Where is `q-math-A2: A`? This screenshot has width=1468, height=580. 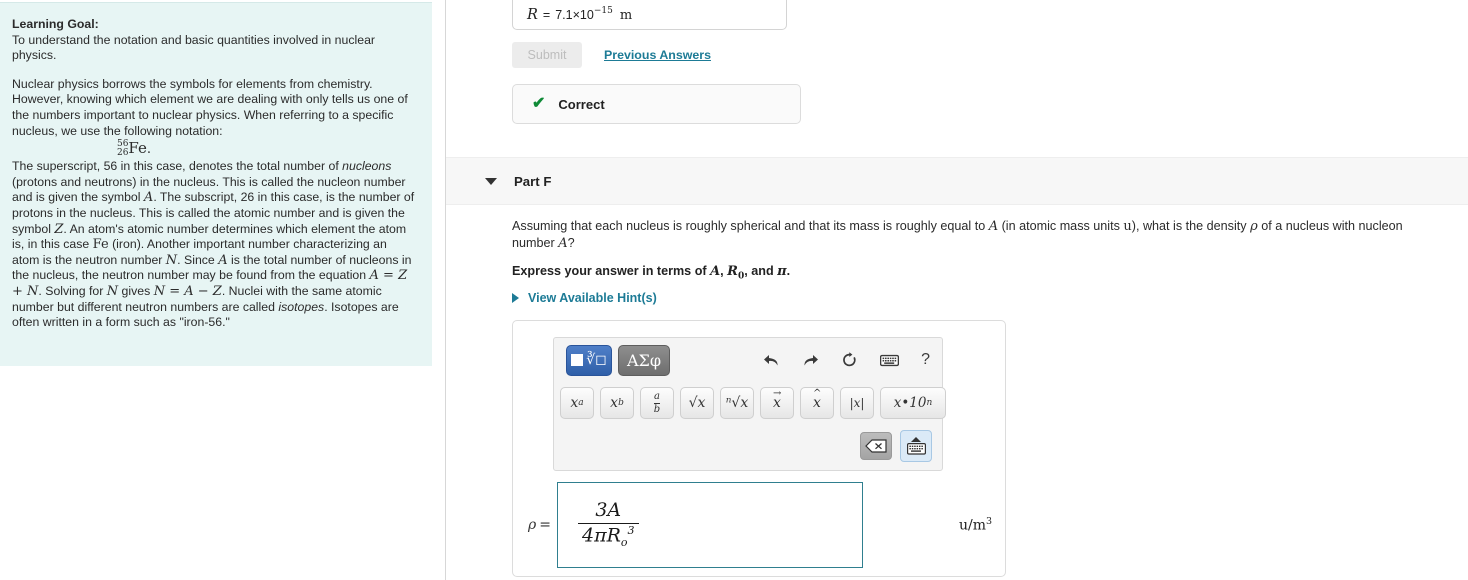 q-math-A2: A is located at coordinates (563, 243).